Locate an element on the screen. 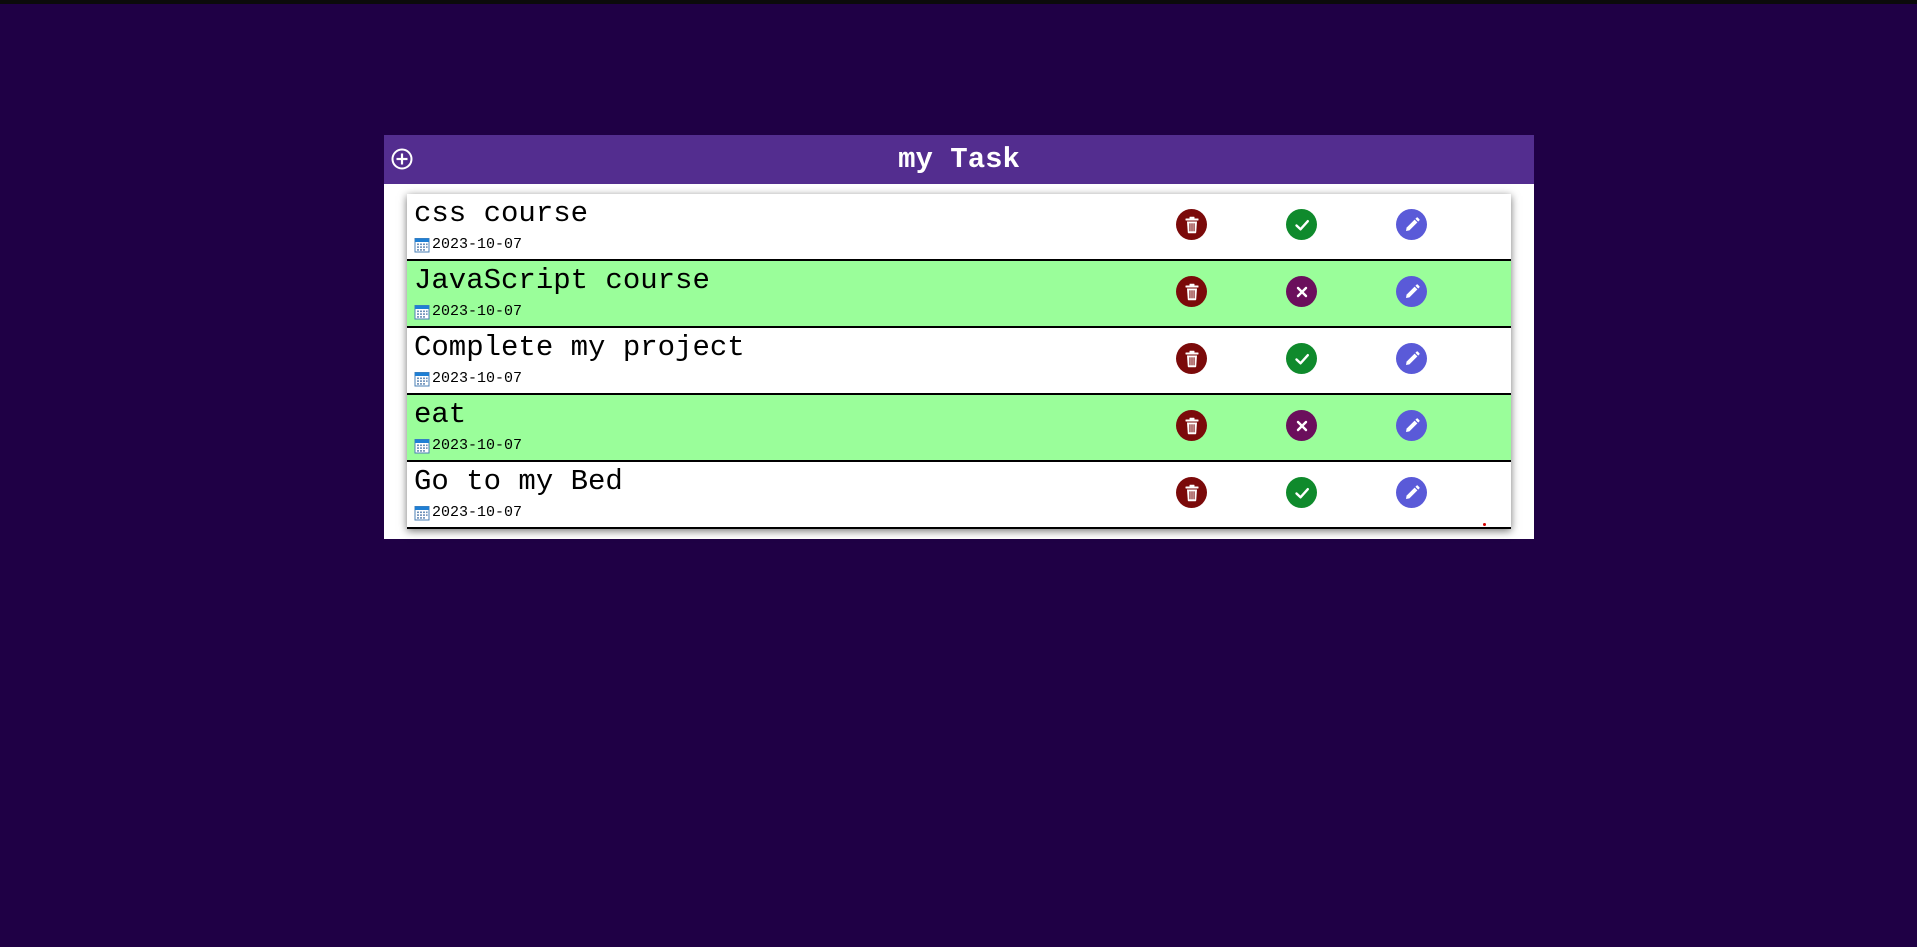  add-task-button is located at coordinates (402, 159).